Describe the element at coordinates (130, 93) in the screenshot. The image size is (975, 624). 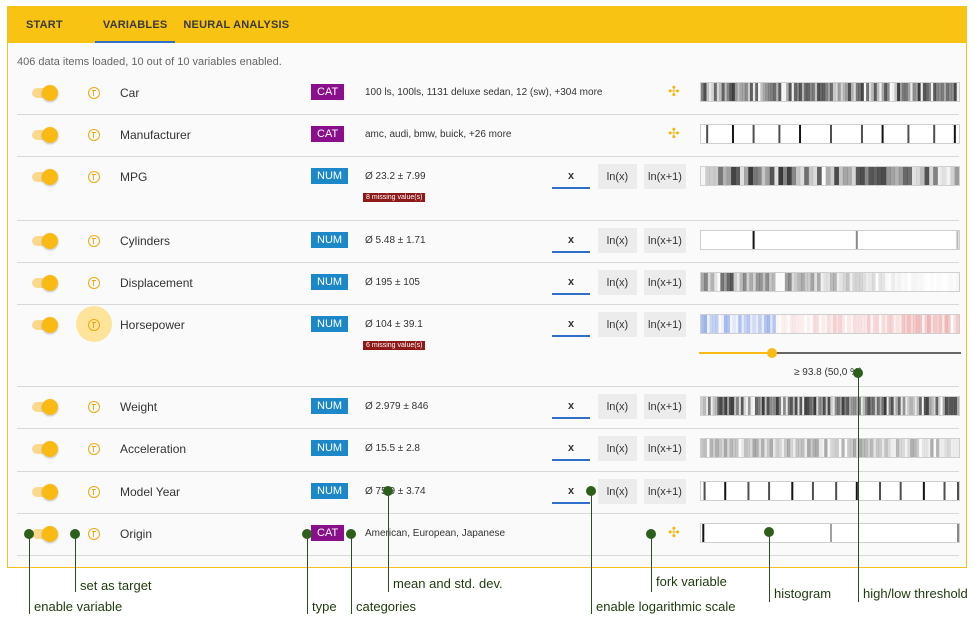
I see `variable-name: Car` at that location.